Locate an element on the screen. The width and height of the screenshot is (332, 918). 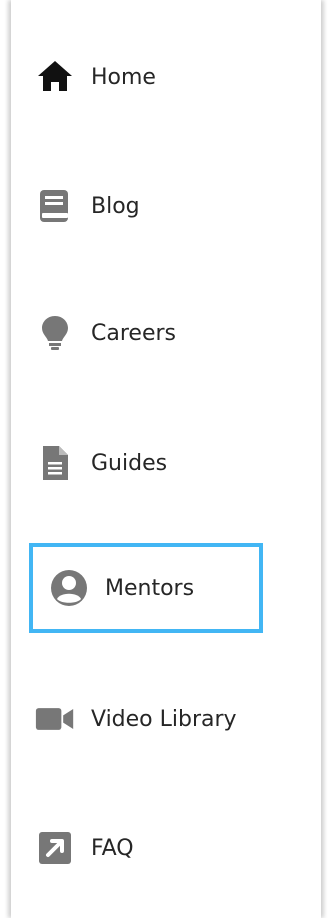
sidebar-item-mentors: Mentors is located at coordinates (146, 588).